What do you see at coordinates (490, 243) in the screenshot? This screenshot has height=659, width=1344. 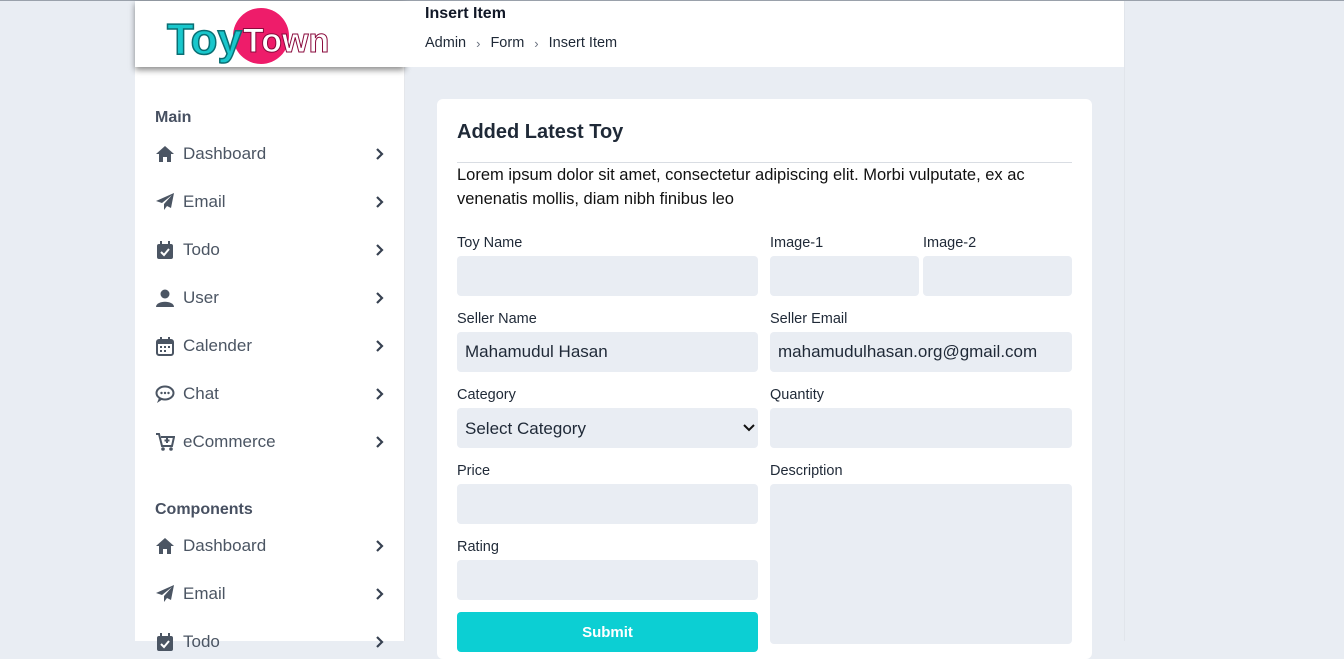 I see `toy-name-label: Toy Name` at bounding box center [490, 243].